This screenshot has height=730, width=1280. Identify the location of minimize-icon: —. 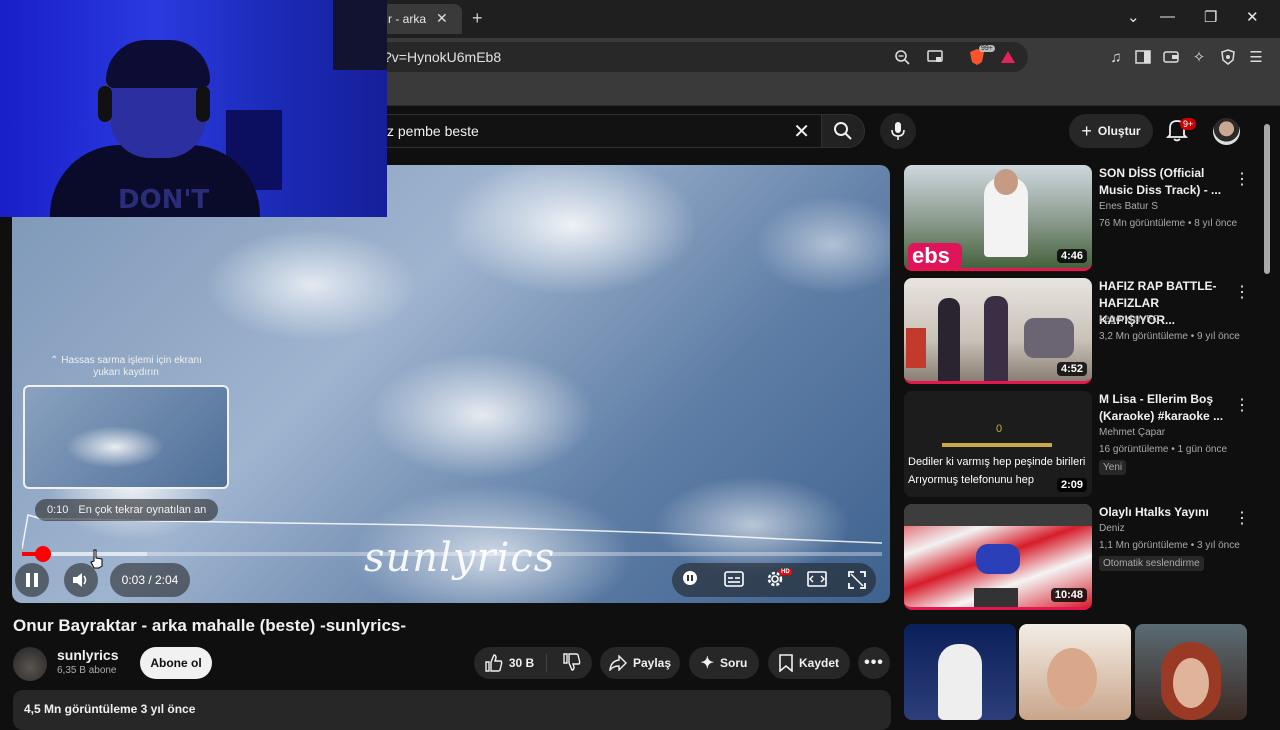
(1167, 16).